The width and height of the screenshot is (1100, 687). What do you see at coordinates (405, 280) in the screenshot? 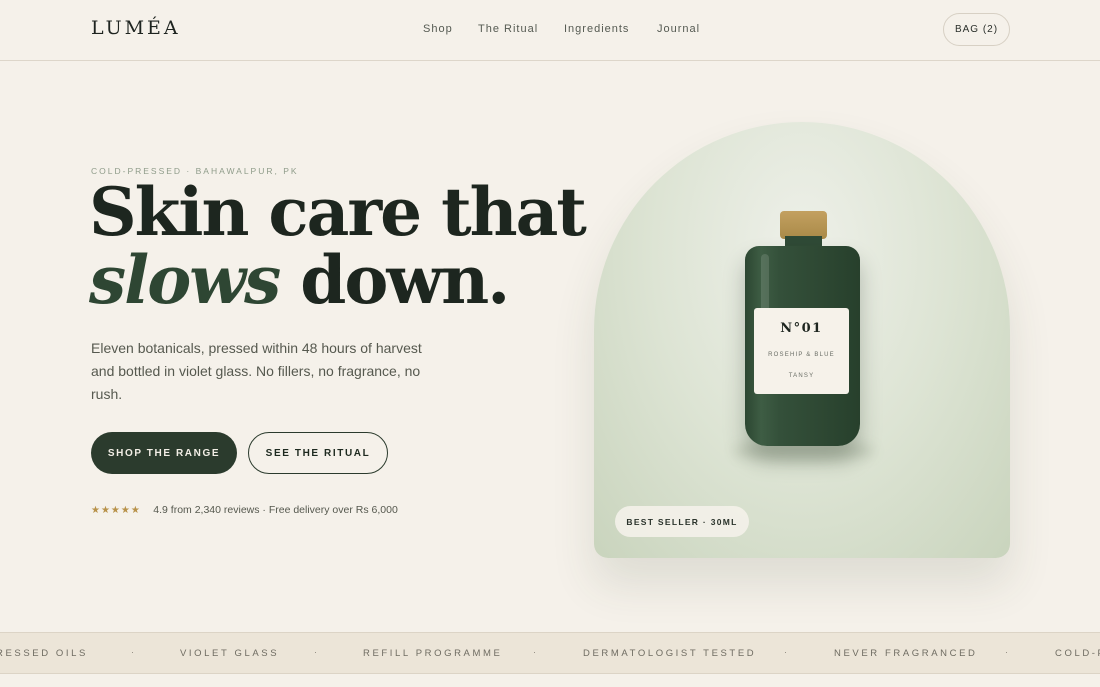
I see `headline-rest: down.` at bounding box center [405, 280].